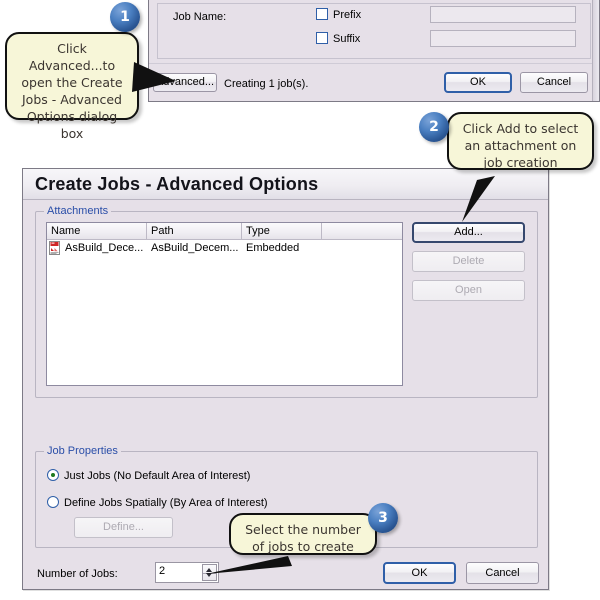 This screenshot has height=600, width=600. What do you see at coordinates (383, 518) in the screenshot?
I see `callout-3-badge: 3` at bounding box center [383, 518].